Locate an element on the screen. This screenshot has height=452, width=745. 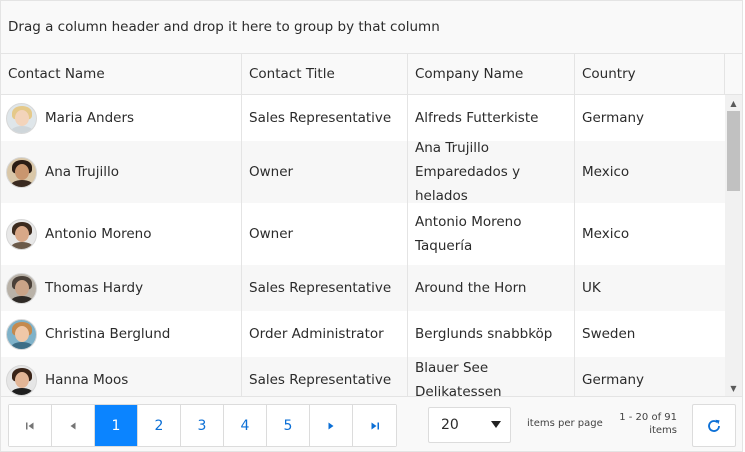
cell-company-name: Around the Horn is located at coordinates (491, 288).